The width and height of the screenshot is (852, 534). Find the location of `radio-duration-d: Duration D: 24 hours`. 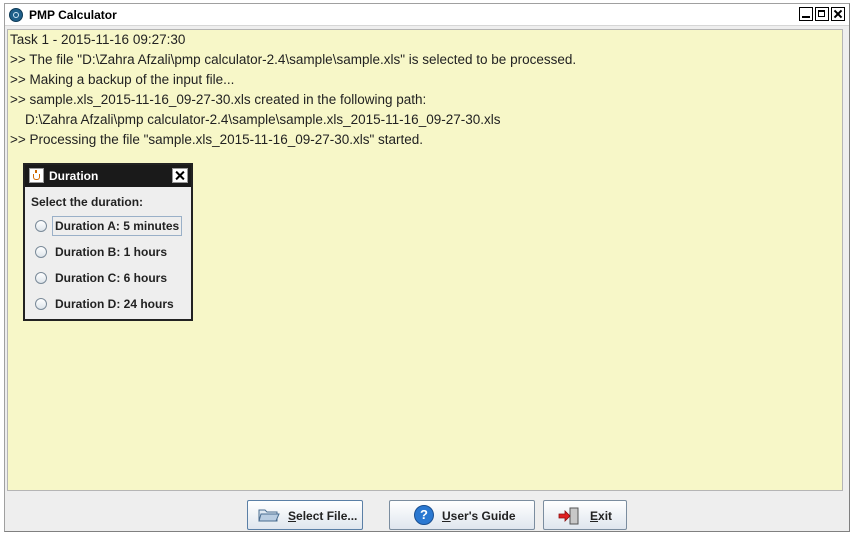

radio-duration-d: Duration D: 24 hours is located at coordinates (107, 304).